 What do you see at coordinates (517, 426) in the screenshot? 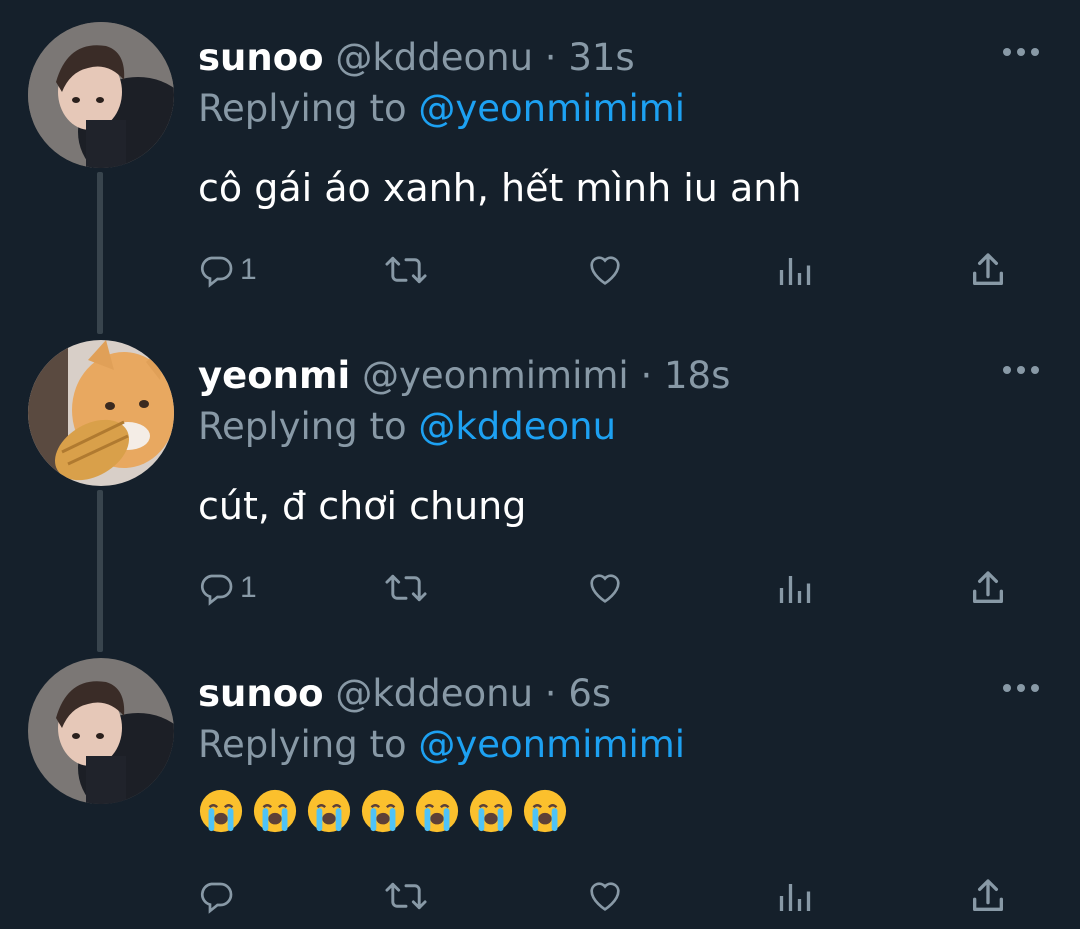
I see `mention-link: @kddeonu` at bounding box center [517, 426].